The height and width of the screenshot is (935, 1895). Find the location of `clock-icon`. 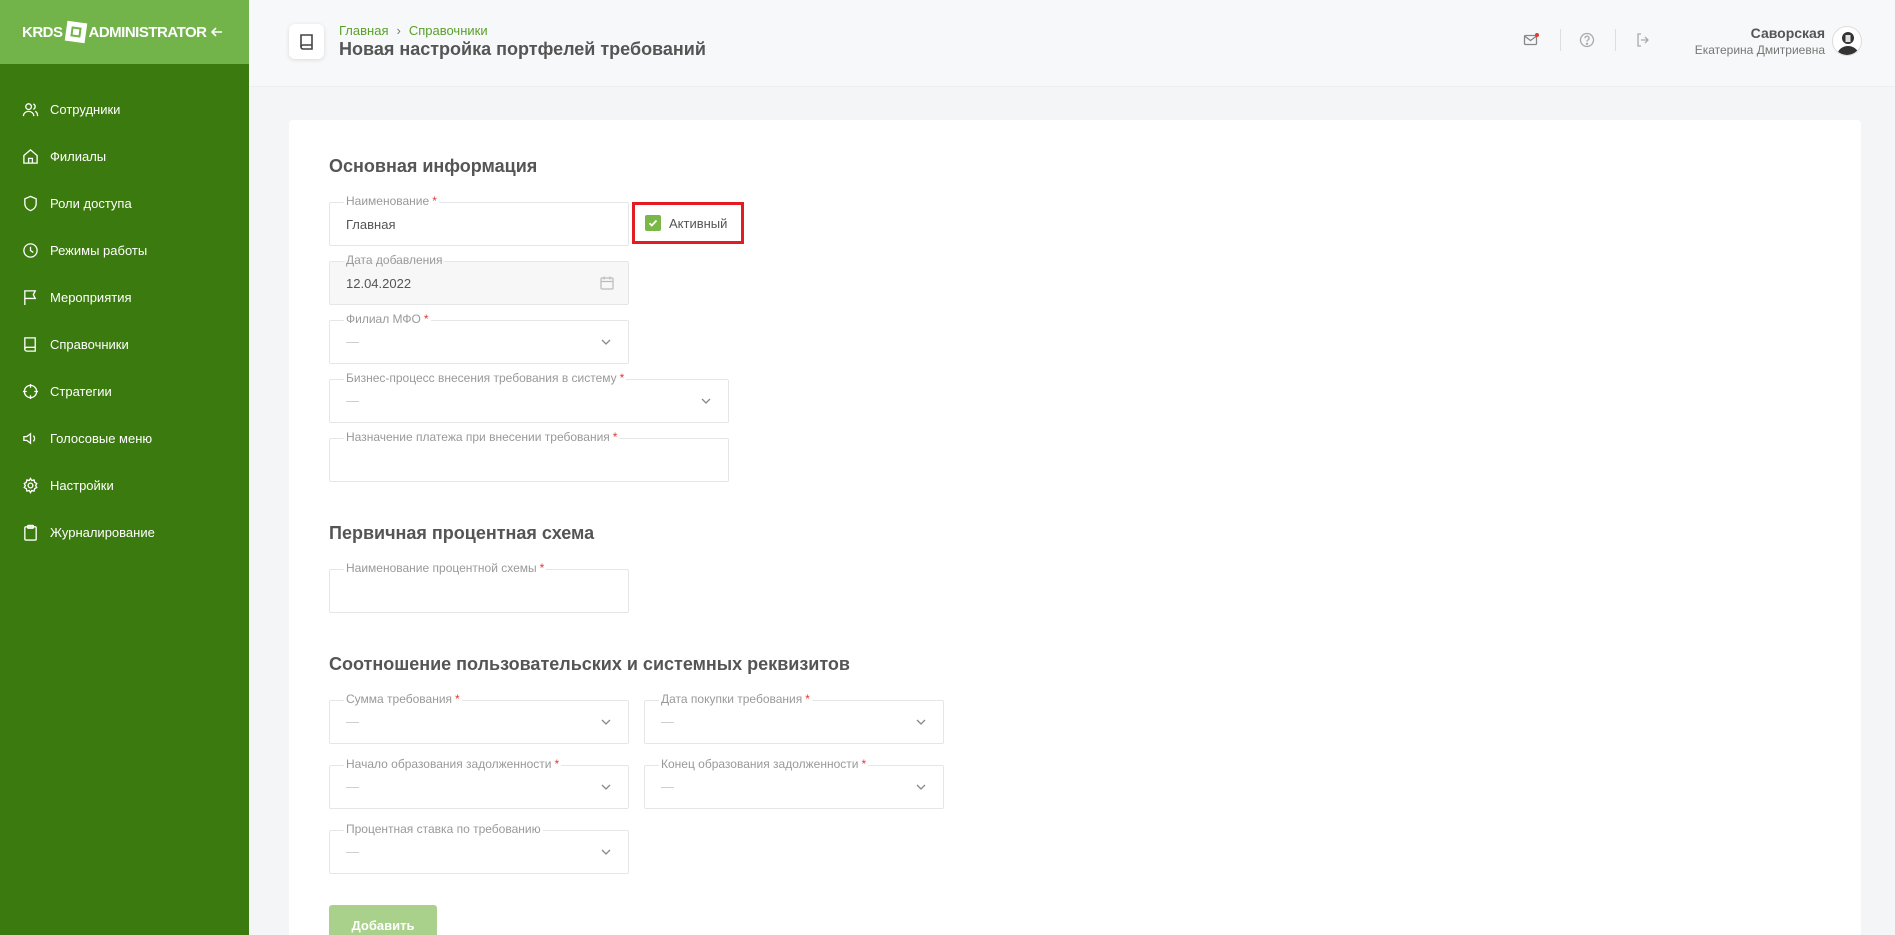

clock-icon is located at coordinates (30, 250).